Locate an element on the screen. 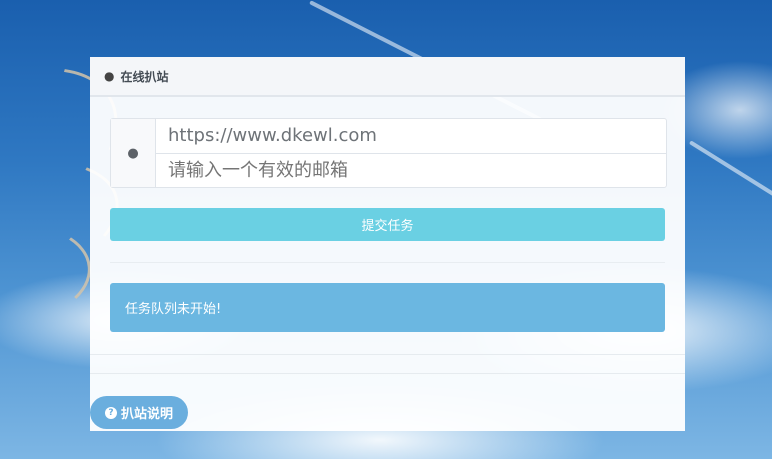 The height and width of the screenshot is (459, 772). globe-icon: ● is located at coordinates (133, 153).